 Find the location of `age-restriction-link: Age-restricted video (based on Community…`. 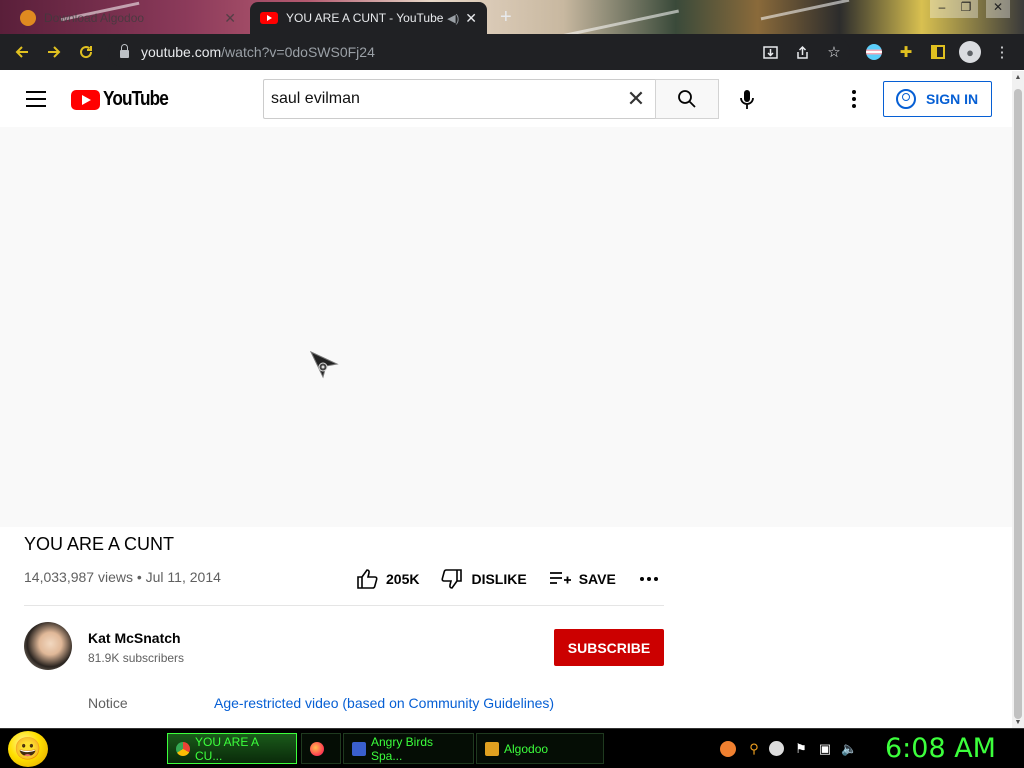

age-restriction-link: Age-restricted video (based on Community… is located at coordinates (384, 703).